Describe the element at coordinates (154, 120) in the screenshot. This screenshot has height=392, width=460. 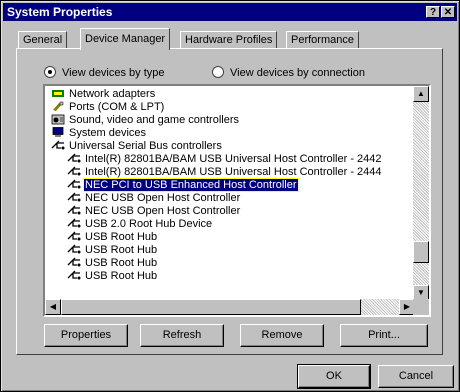
I see `device-label: Sound, video and game controllers` at that location.